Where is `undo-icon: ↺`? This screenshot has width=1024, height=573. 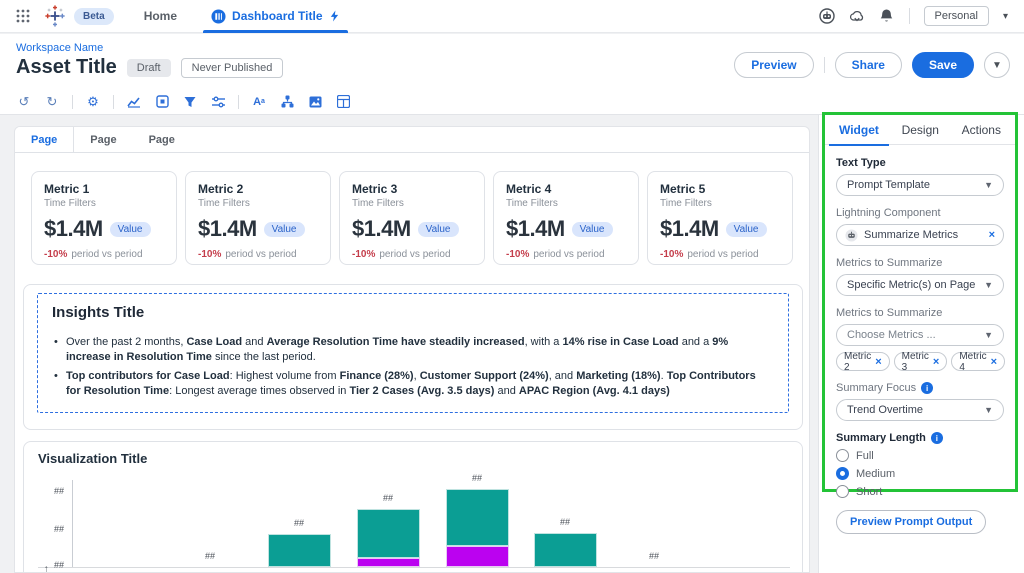
undo-icon: ↺ is located at coordinates (24, 102).